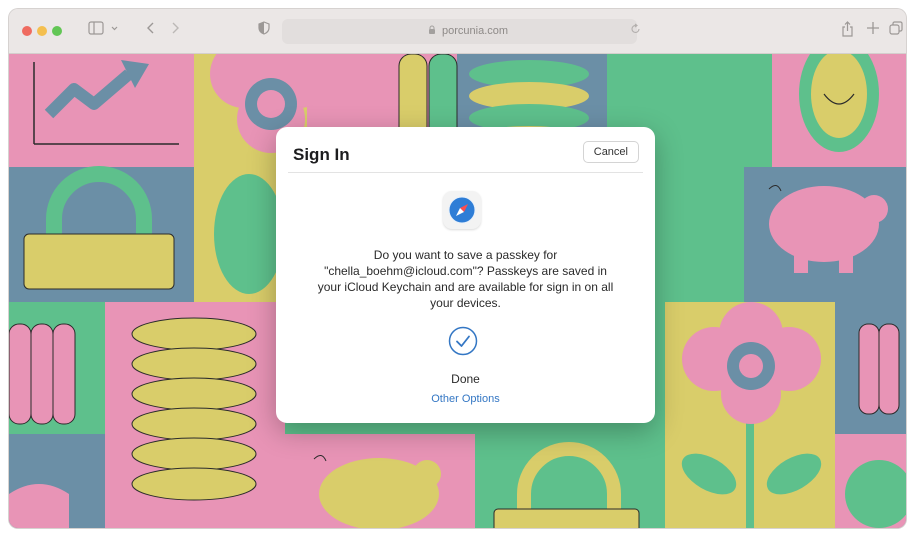  What do you see at coordinates (42, 31) in the screenshot?
I see `minimize-button` at bounding box center [42, 31].